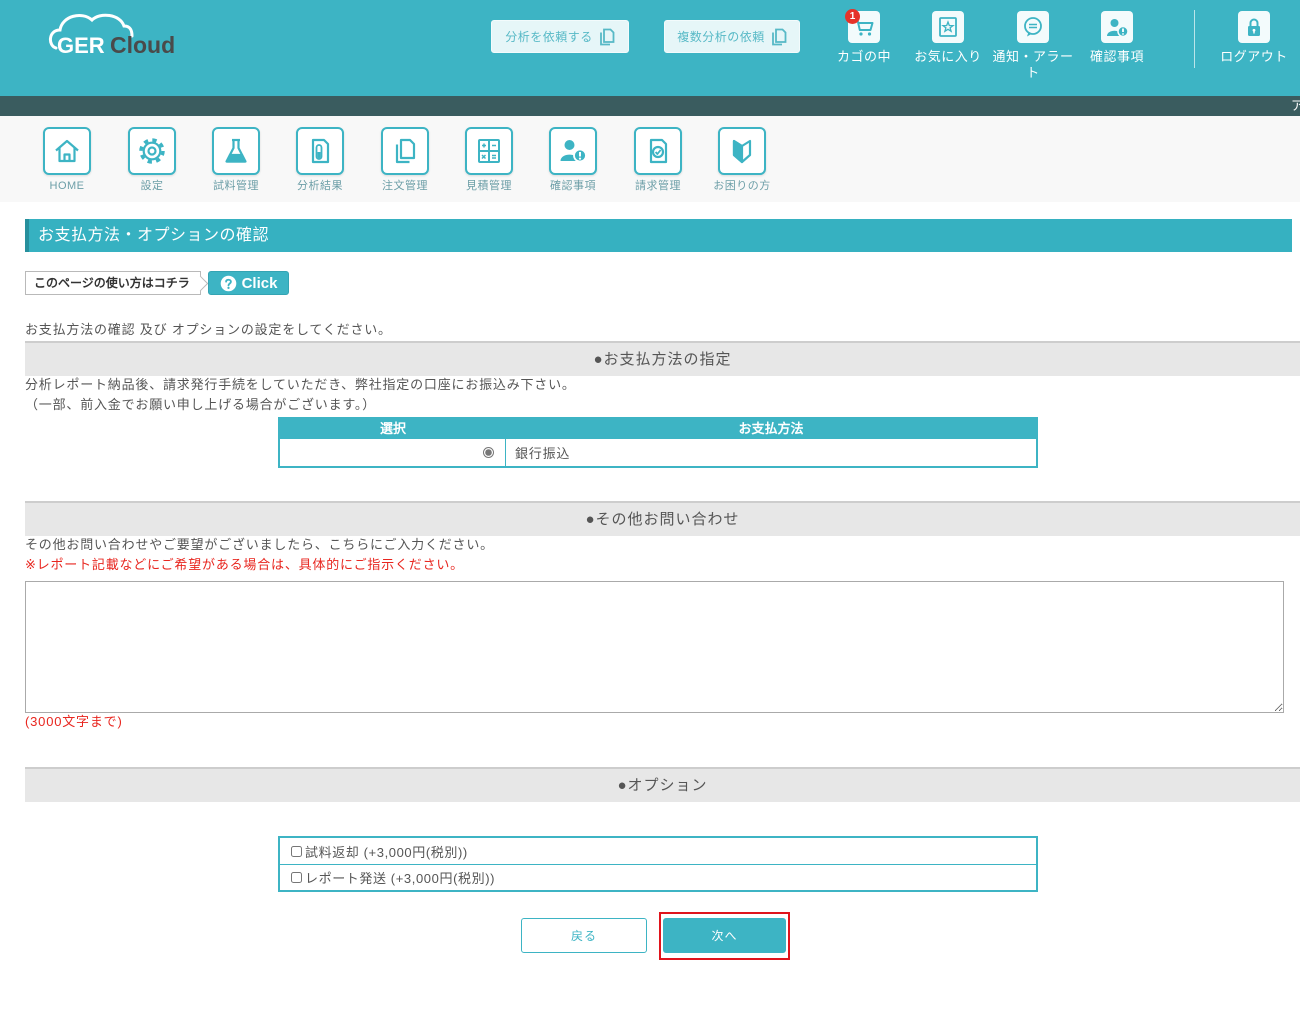 The height and width of the screenshot is (1012, 1300). Describe the element at coordinates (236, 151) in the screenshot. I see `flask-icon` at that location.